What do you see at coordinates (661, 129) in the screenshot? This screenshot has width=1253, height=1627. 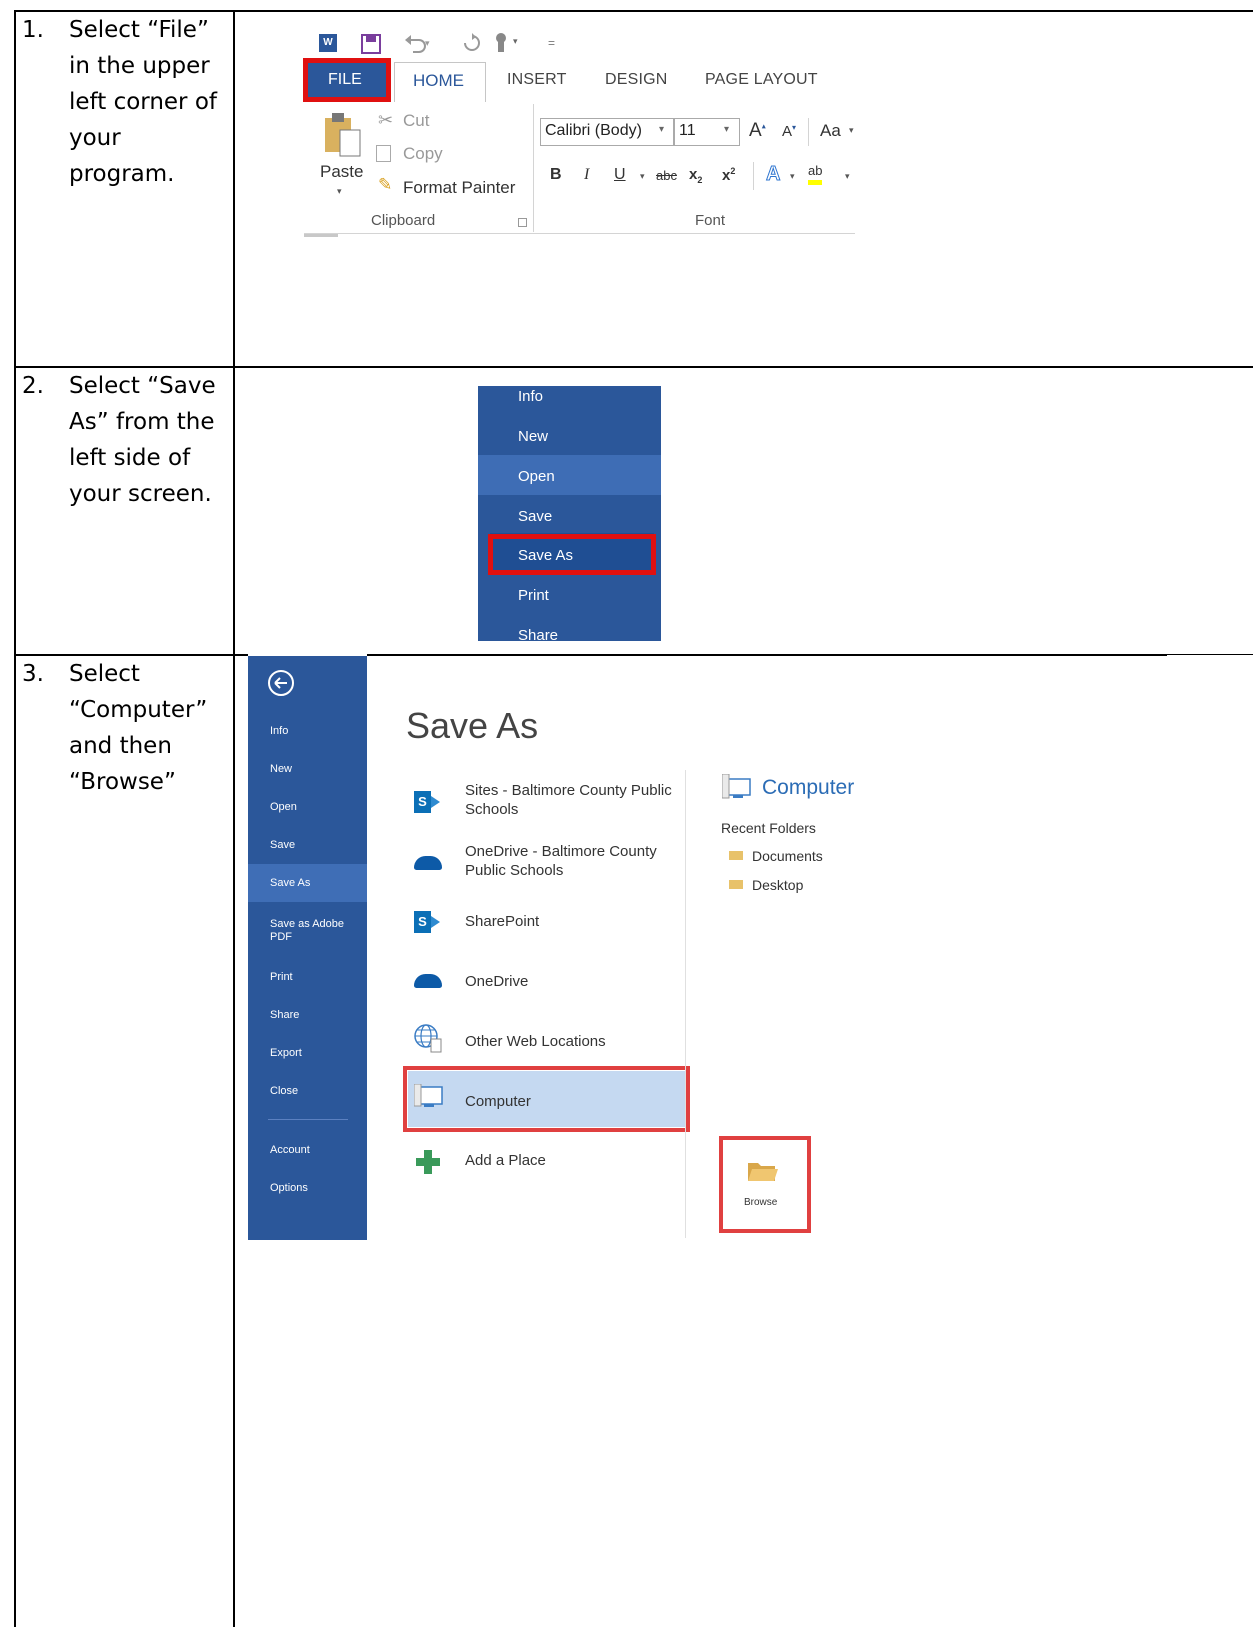 I see `font-name-dropdown-icon: ▾` at bounding box center [661, 129].